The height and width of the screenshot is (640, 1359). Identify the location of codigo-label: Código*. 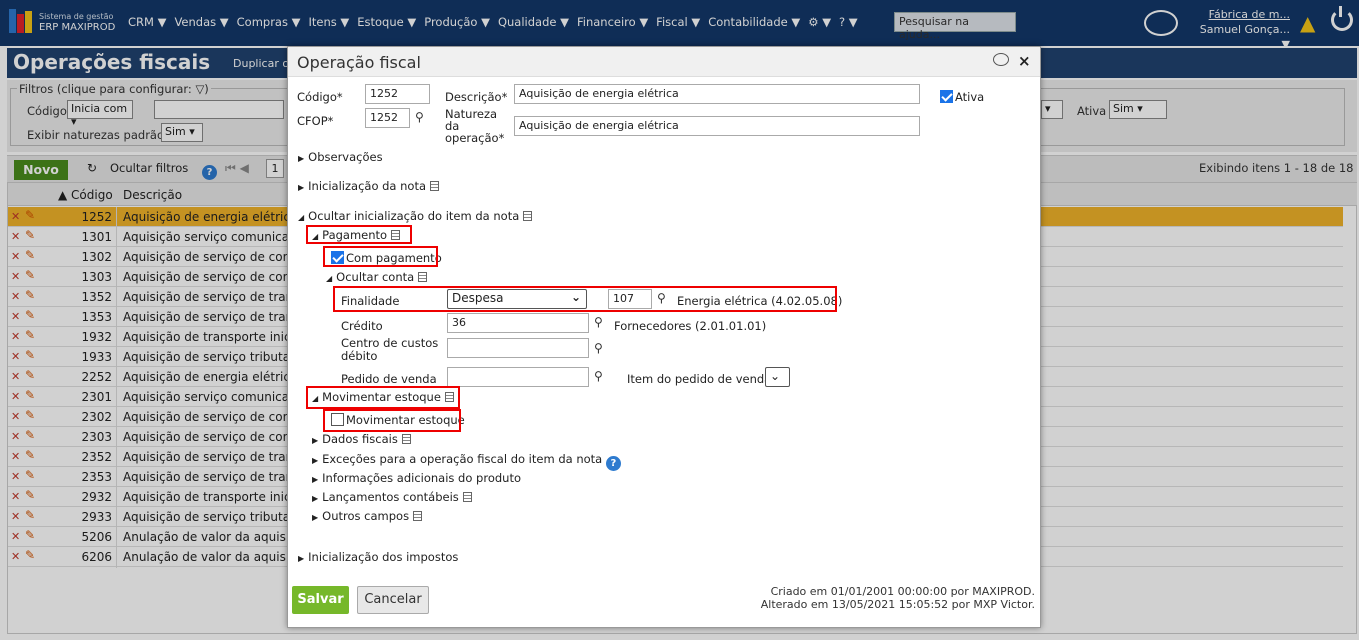
(320, 97).